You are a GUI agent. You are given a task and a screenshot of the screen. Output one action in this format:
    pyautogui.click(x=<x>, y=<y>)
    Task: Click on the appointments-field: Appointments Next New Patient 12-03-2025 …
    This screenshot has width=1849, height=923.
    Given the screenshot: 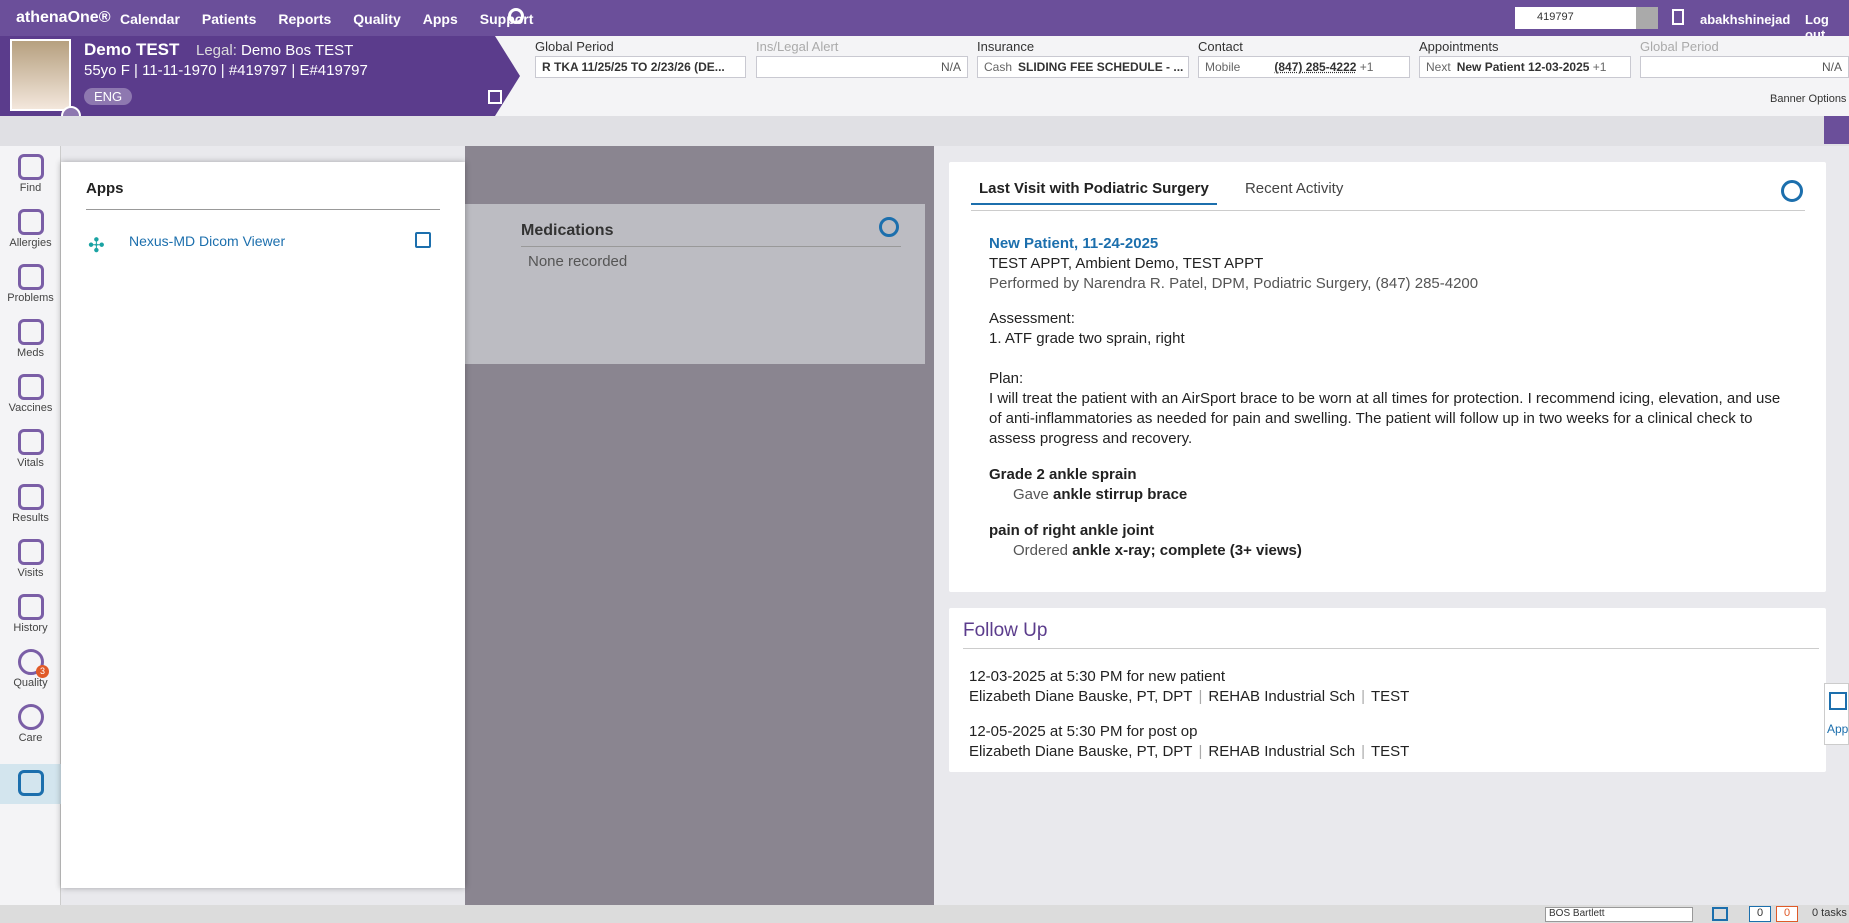 What is the action you would take?
    pyautogui.click(x=1525, y=57)
    